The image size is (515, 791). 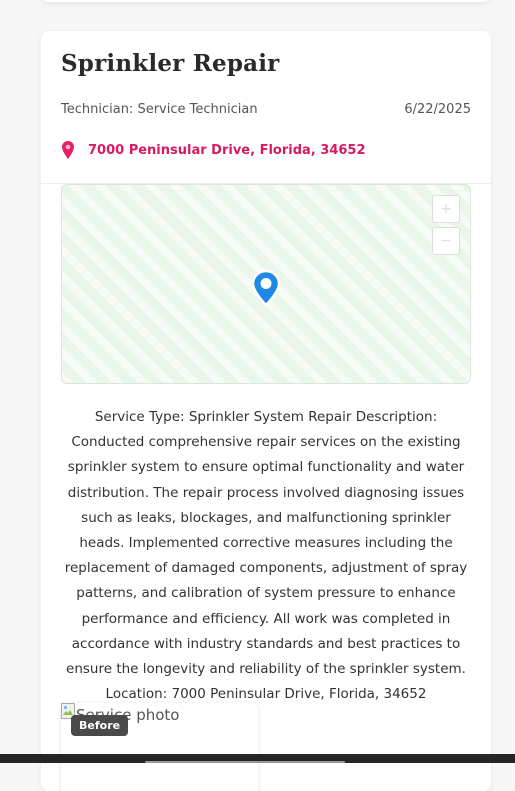 What do you see at coordinates (446, 241) in the screenshot?
I see `zoom-out-button: −` at bounding box center [446, 241].